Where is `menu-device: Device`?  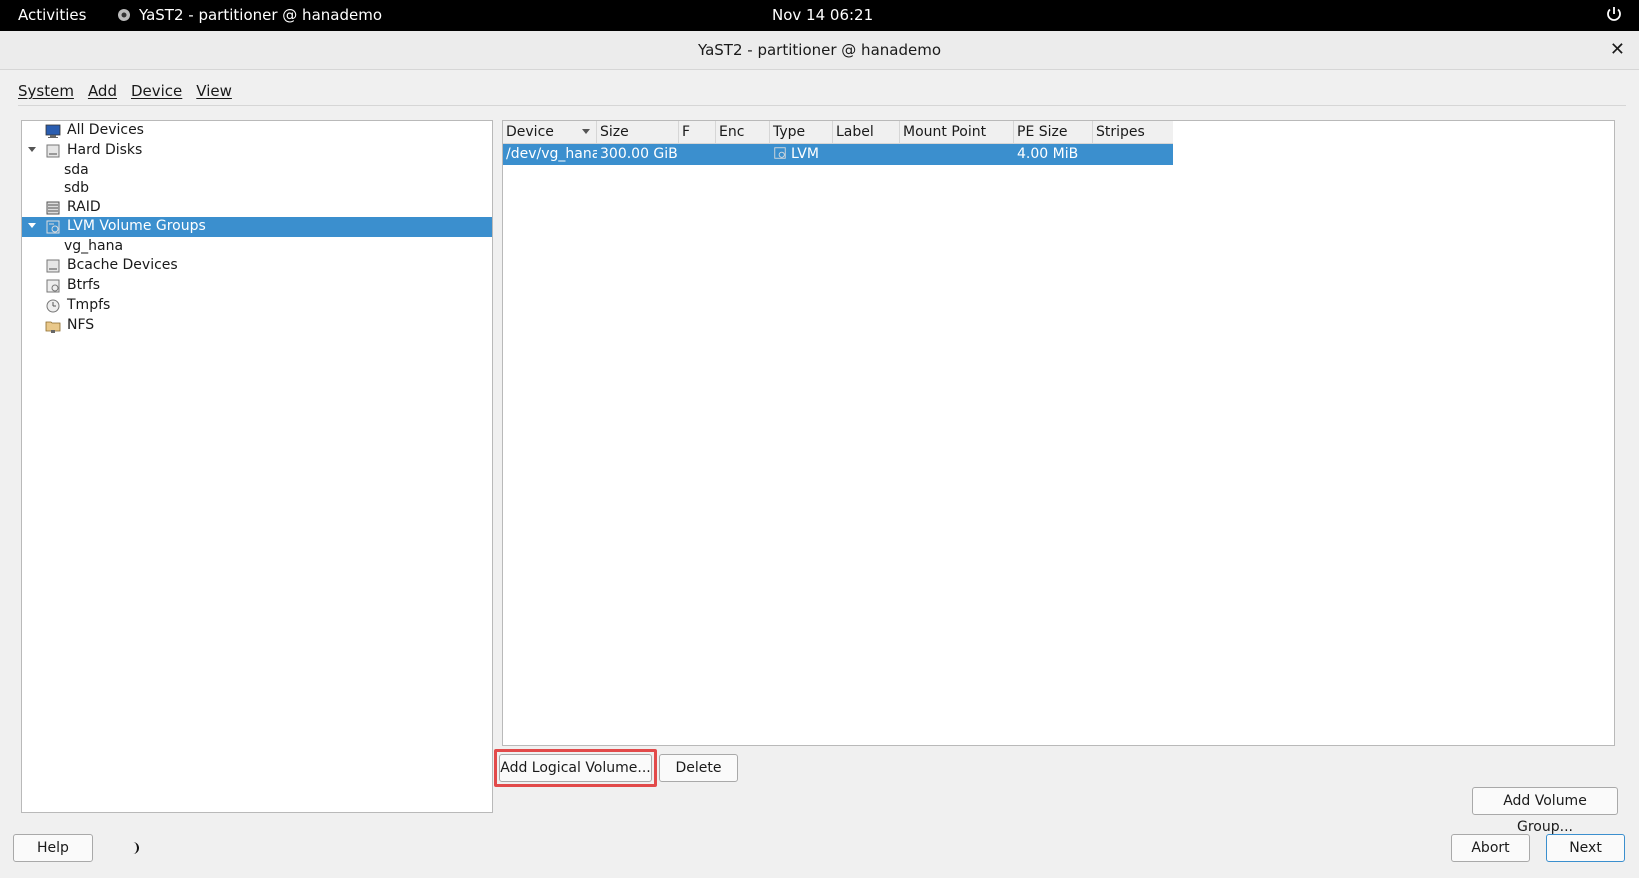
menu-device: Device is located at coordinates (156, 91).